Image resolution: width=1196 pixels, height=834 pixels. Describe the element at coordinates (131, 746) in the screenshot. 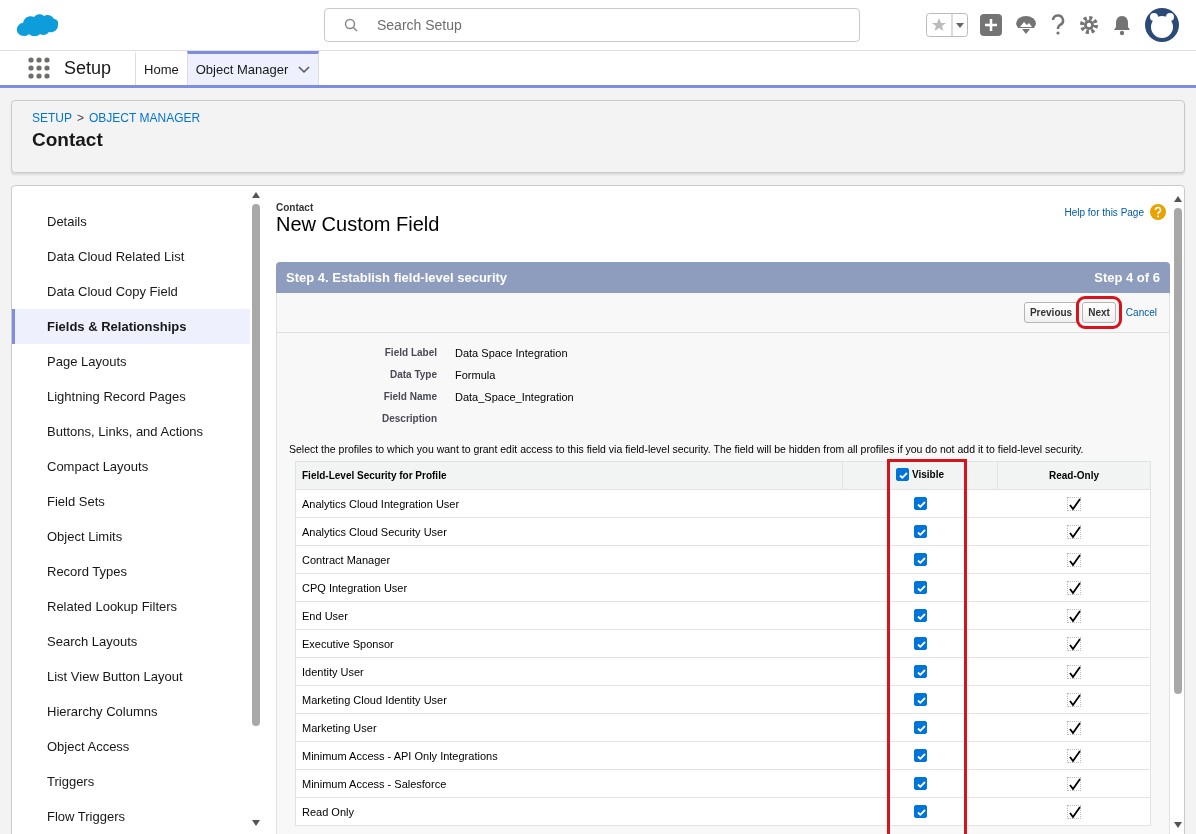

I see `sidebar-item: Object Access` at that location.